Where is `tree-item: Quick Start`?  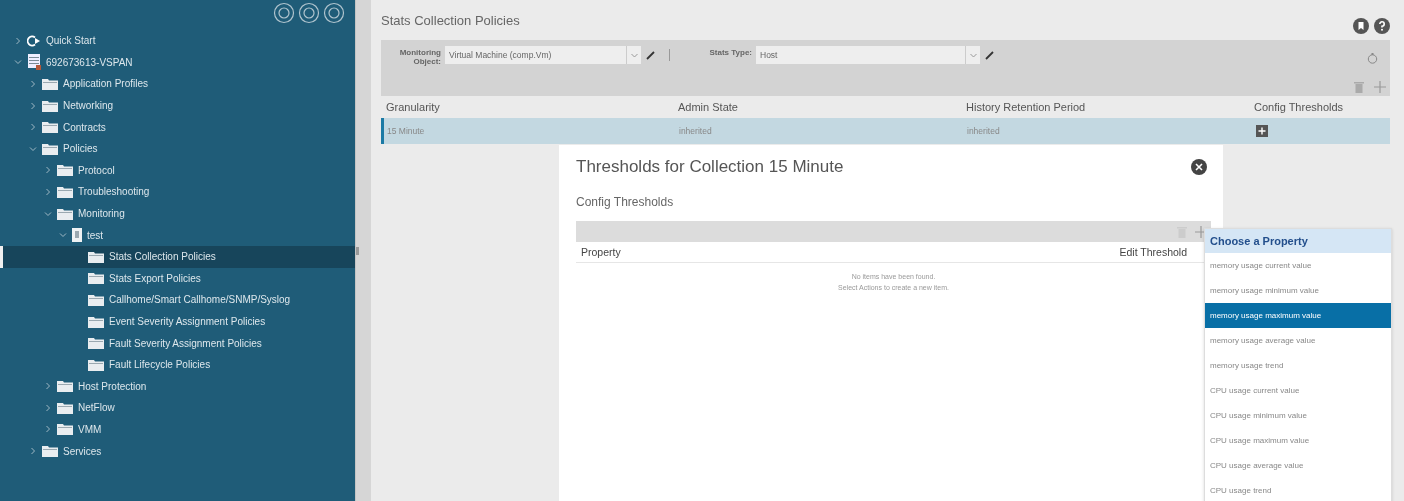 tree-item: Quick Start is located at coordinates (177, 41).